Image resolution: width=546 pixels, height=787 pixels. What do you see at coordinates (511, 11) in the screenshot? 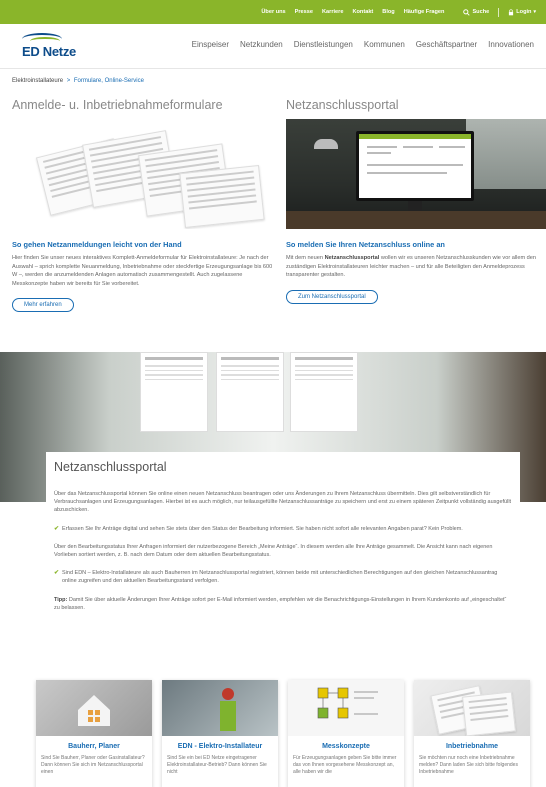
I see `lock-icon` at bounding box center [511, 11].